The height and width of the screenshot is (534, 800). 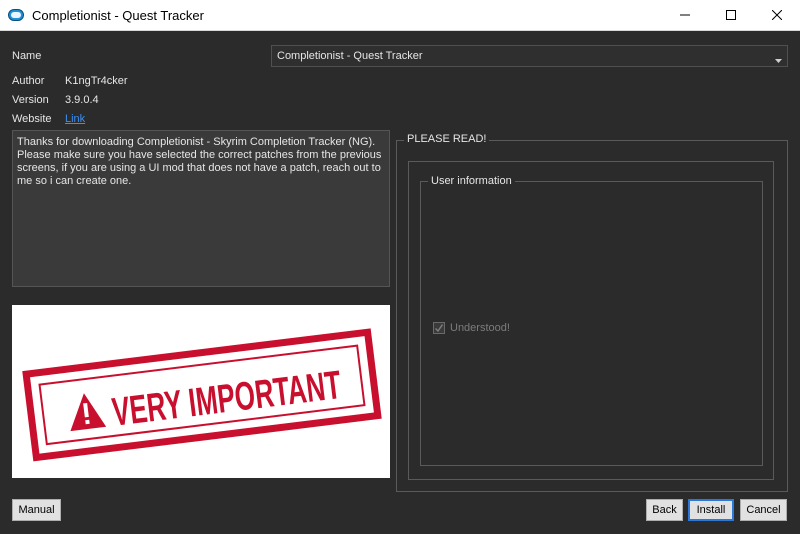 What do you see at coordinates (664, 510) in the screenshot?
I see `back-button: Back` at bounding box center [664, 510].